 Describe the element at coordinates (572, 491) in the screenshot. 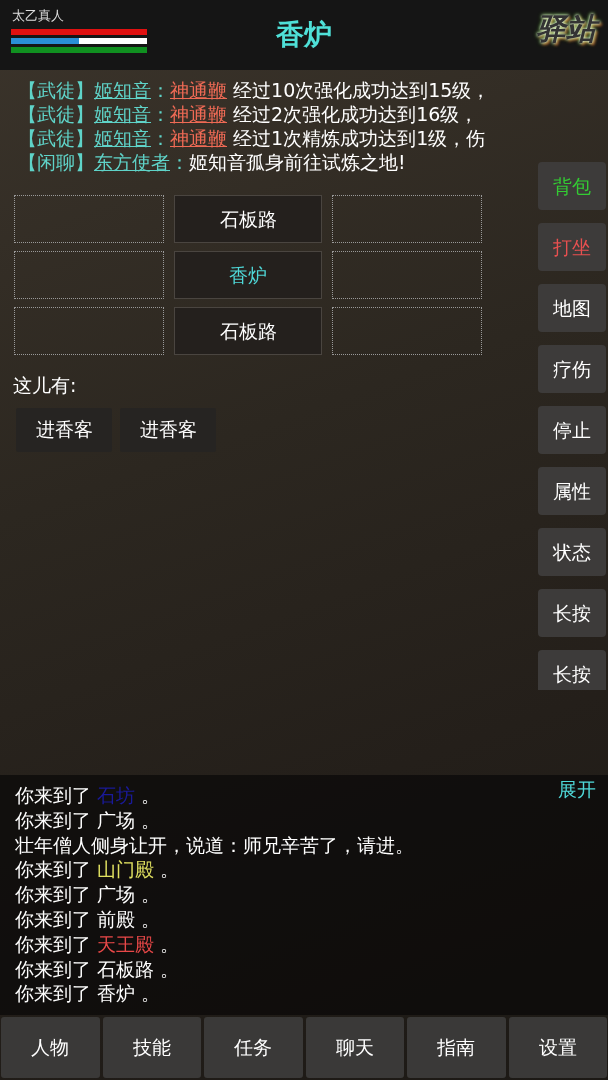

I see `side-button: 属性` at that location.